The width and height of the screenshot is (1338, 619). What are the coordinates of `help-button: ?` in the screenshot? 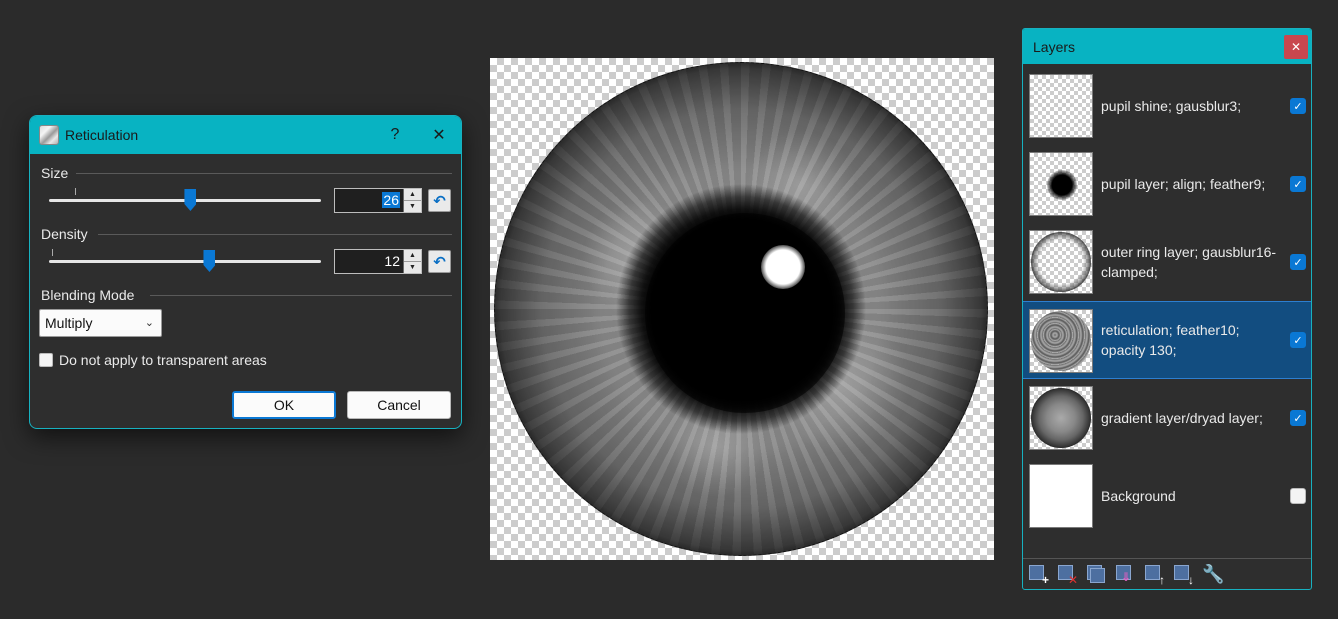 It's located at (395, 135).